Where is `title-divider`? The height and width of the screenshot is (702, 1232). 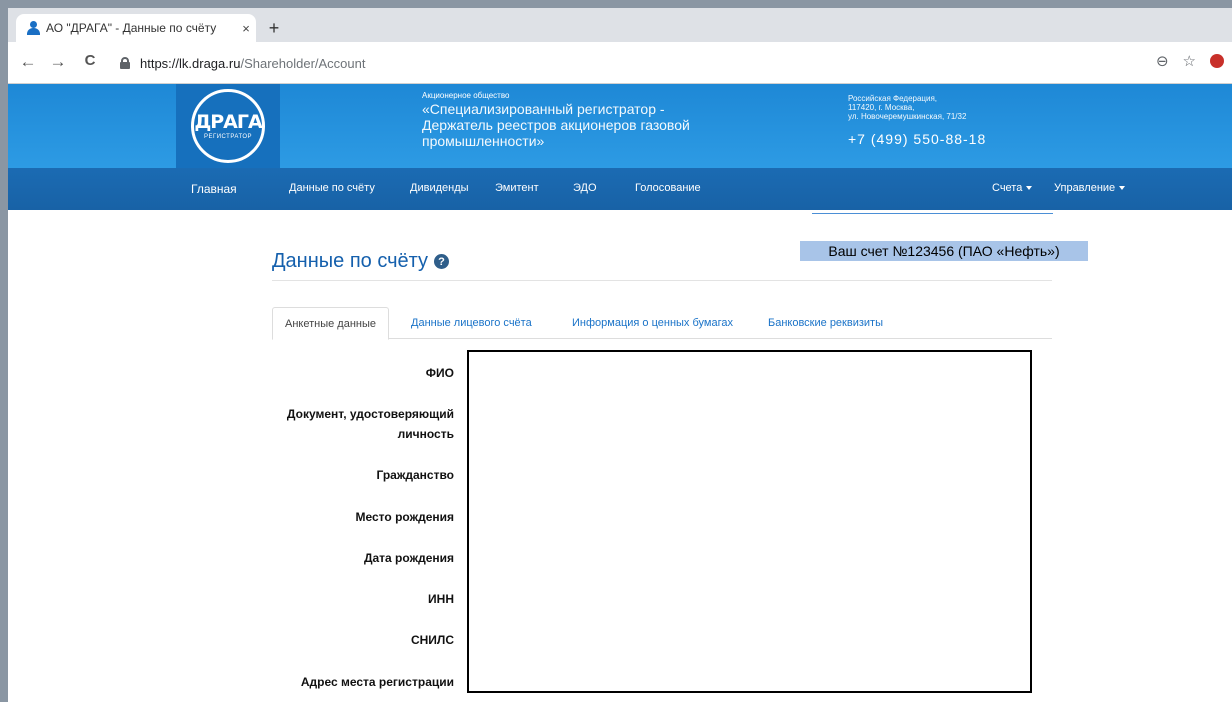 title-divider is located at coordinates (662, 280).